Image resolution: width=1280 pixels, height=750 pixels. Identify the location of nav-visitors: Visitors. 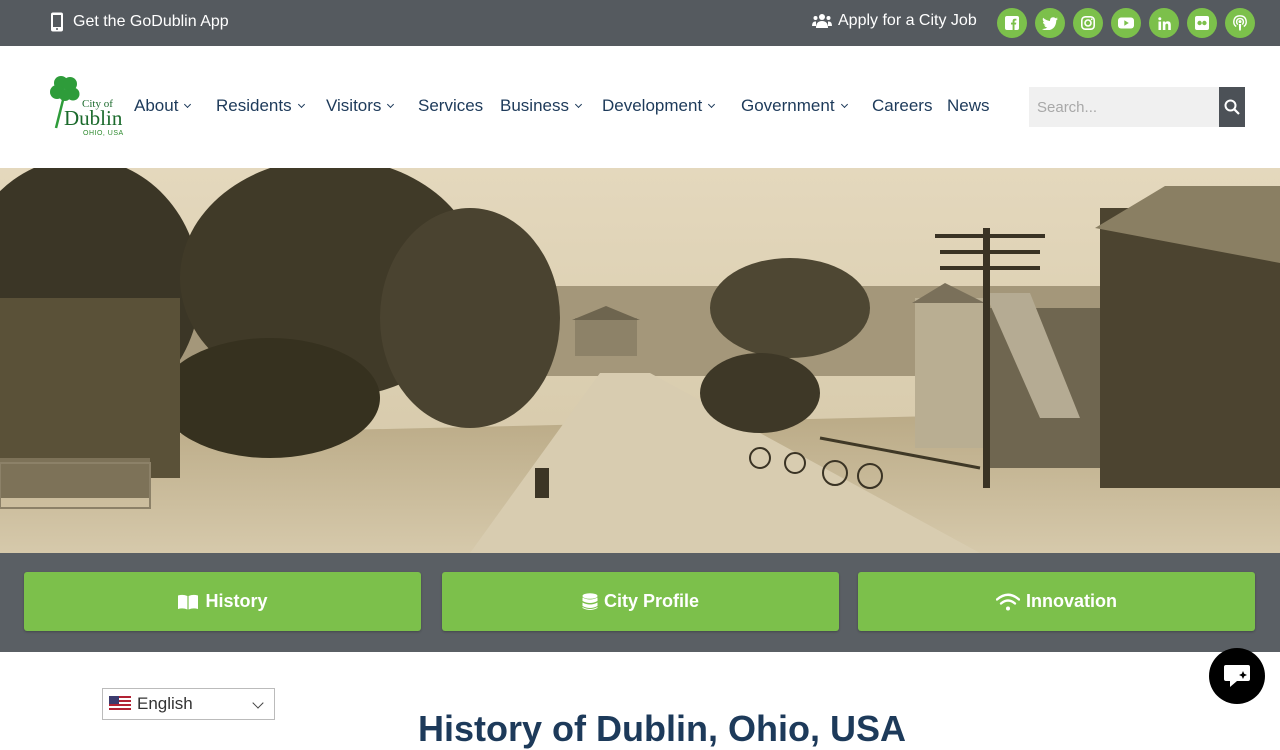
(360, 106).